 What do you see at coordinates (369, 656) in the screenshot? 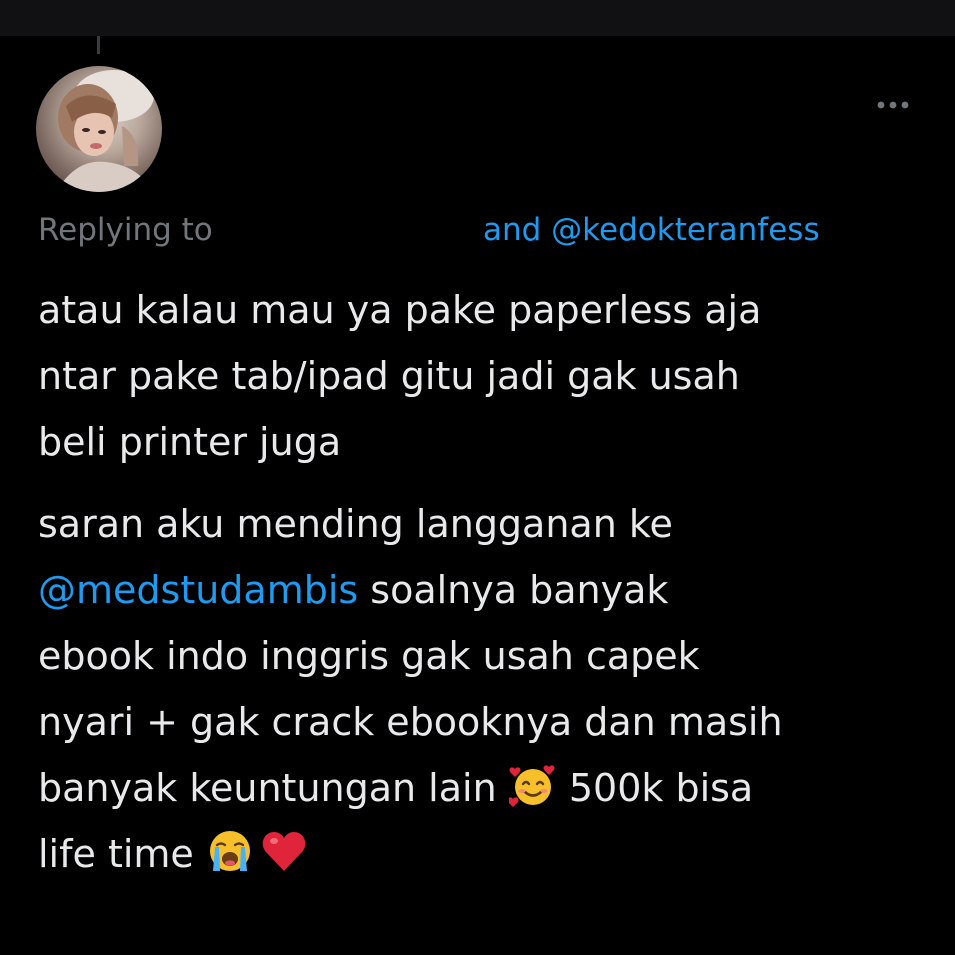
I see `text-line: ebook indo inggris gak usah capek` at bounding box center [369, 656].